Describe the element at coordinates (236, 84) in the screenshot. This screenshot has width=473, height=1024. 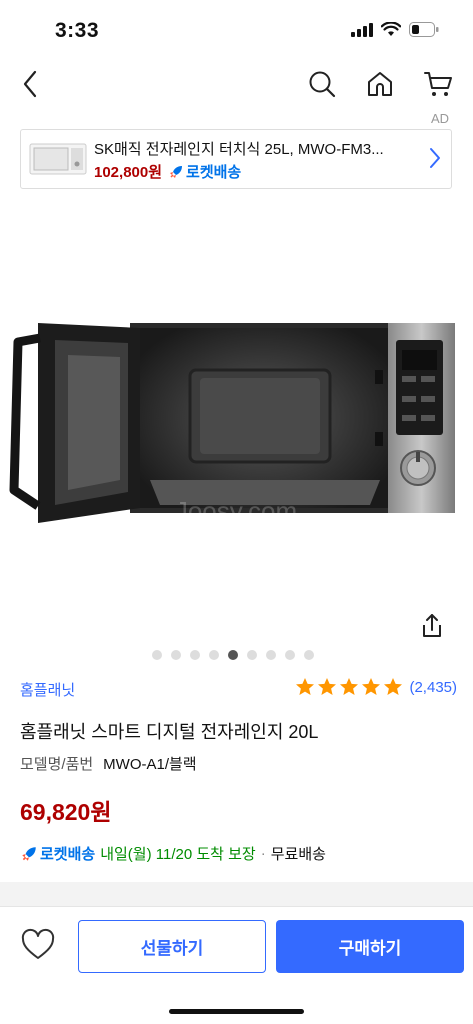
I see `nav-bar` at that location.